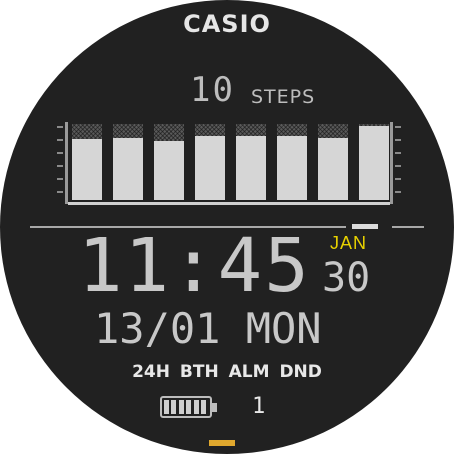 The width and height of the screenshot is (454, 454). I want to click on graph-baseline, so click(229, 203).